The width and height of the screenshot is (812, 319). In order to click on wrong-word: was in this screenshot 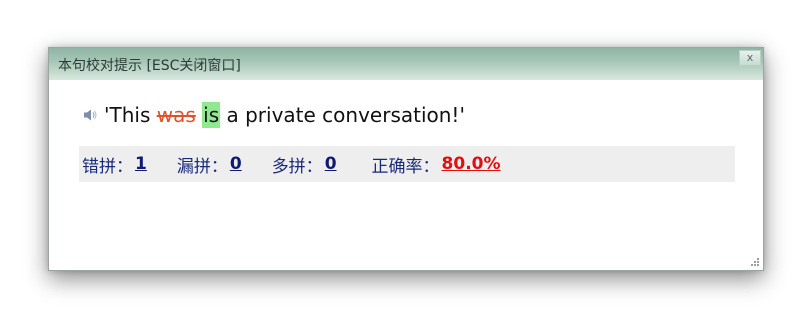, I will do `click(176, 115)`.